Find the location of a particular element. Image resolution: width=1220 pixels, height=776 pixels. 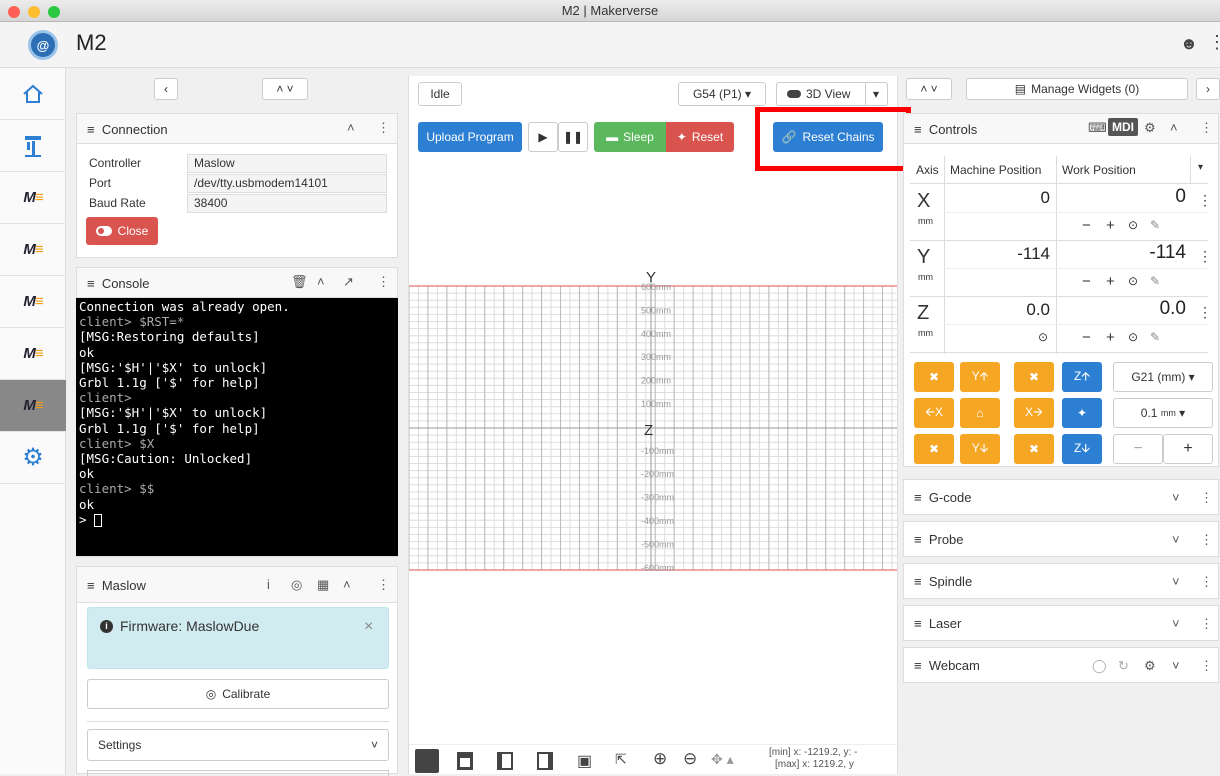

nav-workspace is located at coordinates (33, 146).